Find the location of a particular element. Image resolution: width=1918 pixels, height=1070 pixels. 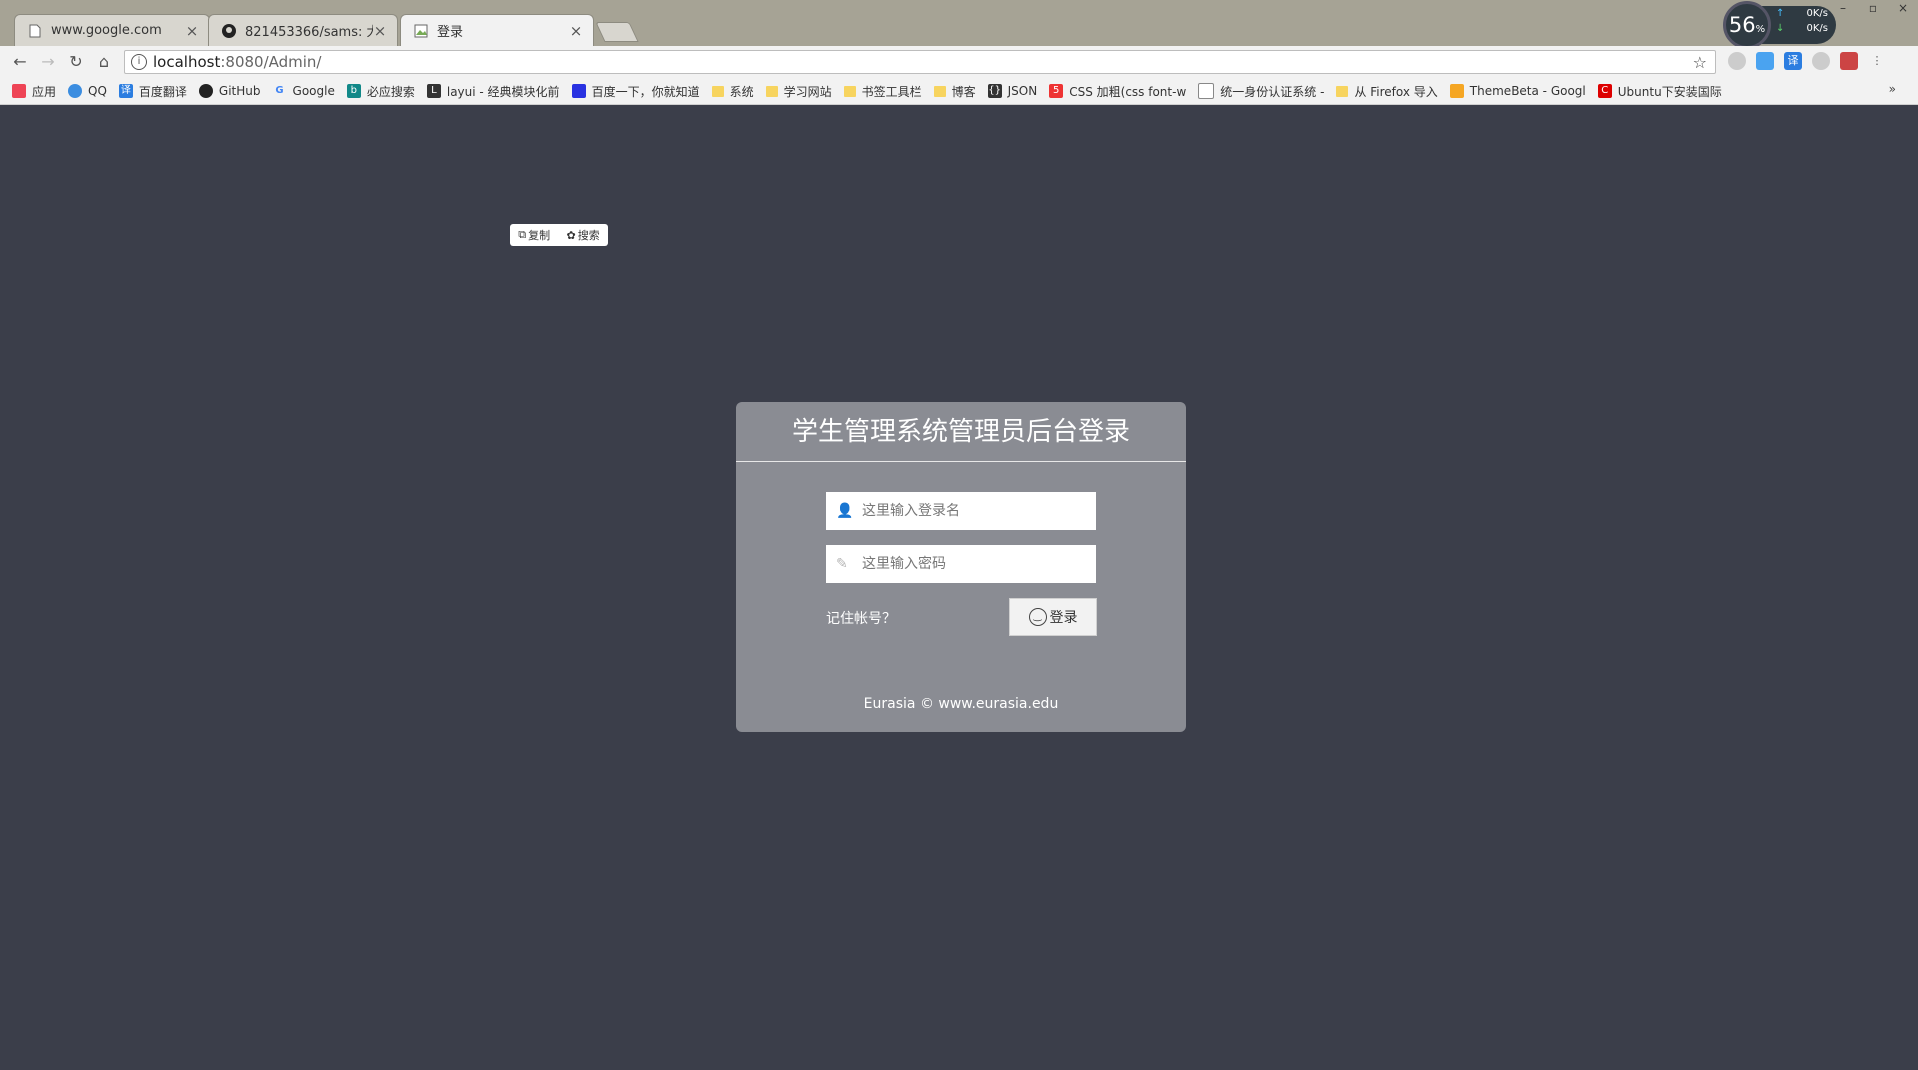

tab-title: 登录 is located at coordinates (450, 32).